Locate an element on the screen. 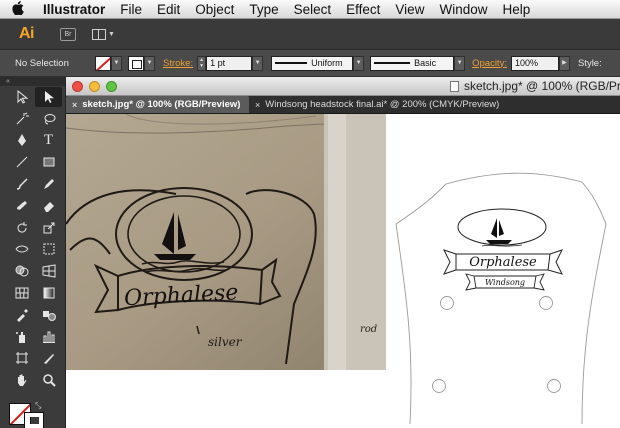 The image size is (620, 428). stroke-weight-dropdown: ▼ is located at coordinates (258, 63).